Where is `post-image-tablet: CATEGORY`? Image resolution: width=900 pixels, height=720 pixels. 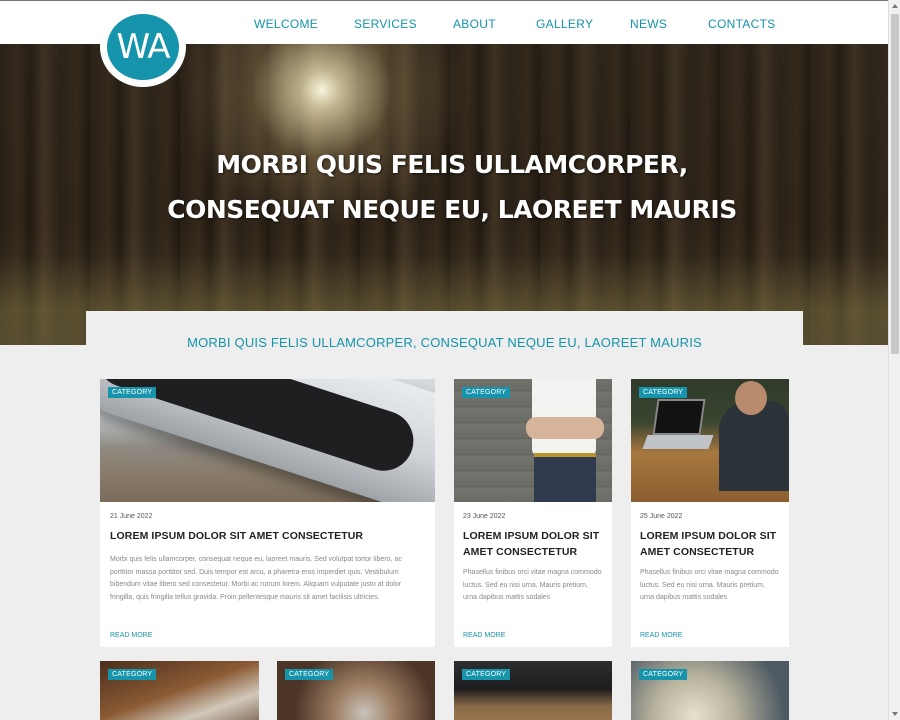 post-image-tablet: CATEGORY is located at coordinates (179, 690).